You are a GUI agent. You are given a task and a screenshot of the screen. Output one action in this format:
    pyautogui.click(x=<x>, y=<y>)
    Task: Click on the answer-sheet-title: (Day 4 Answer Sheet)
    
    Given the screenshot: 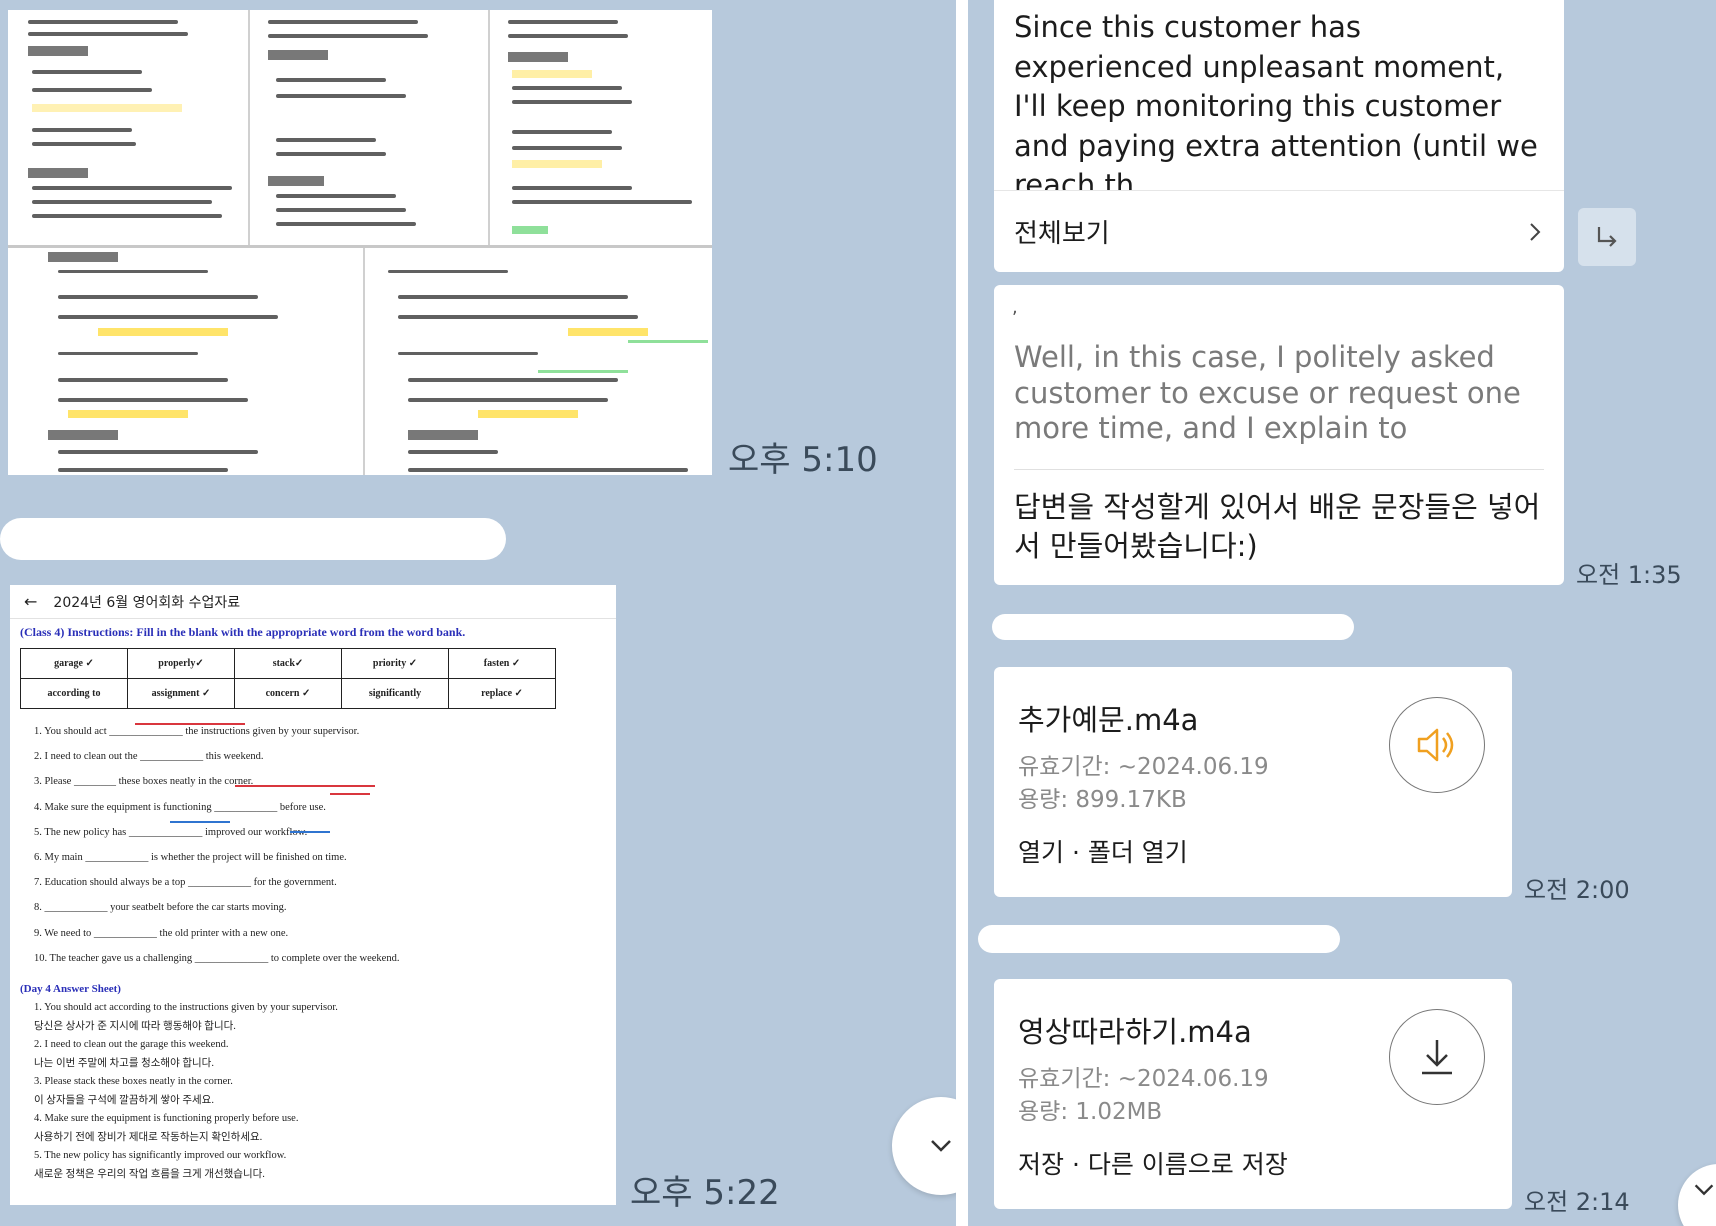 What is the action you would take?
    pyautogui.click(x=70, y=989)
    